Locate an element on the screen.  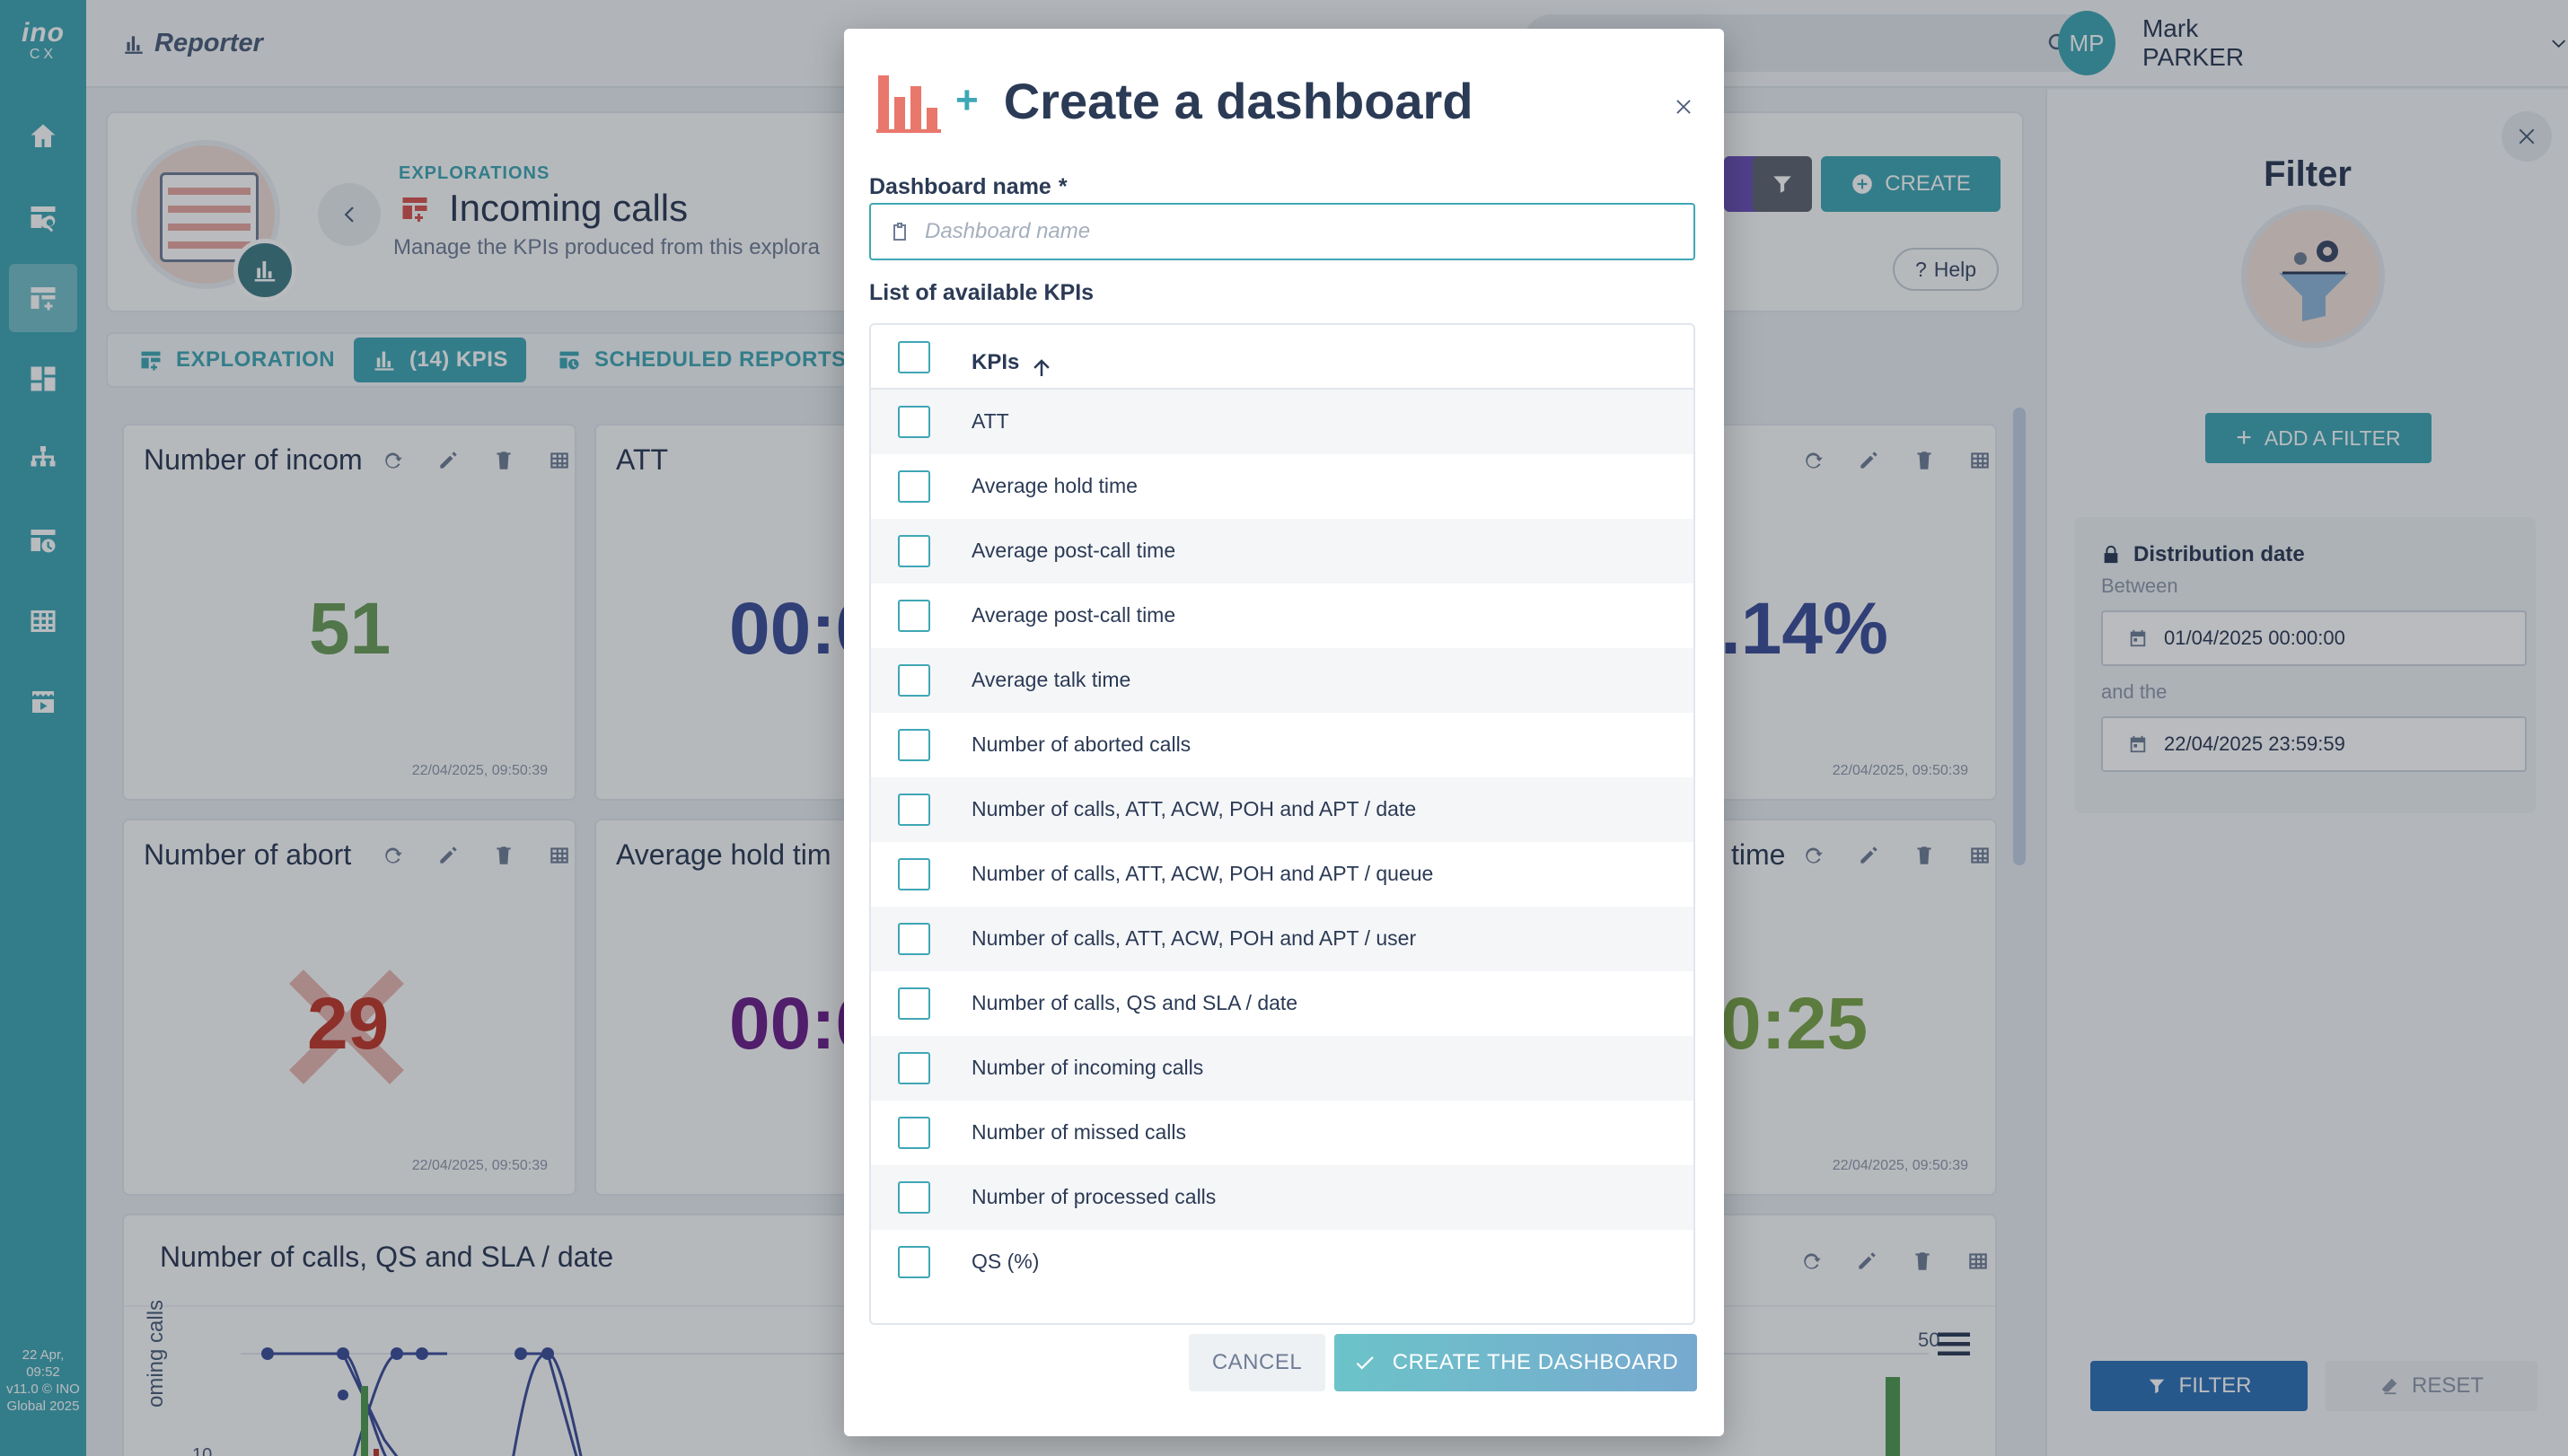
kpi-label: Number of incoming calls is located at coordinates (1088, 1067).